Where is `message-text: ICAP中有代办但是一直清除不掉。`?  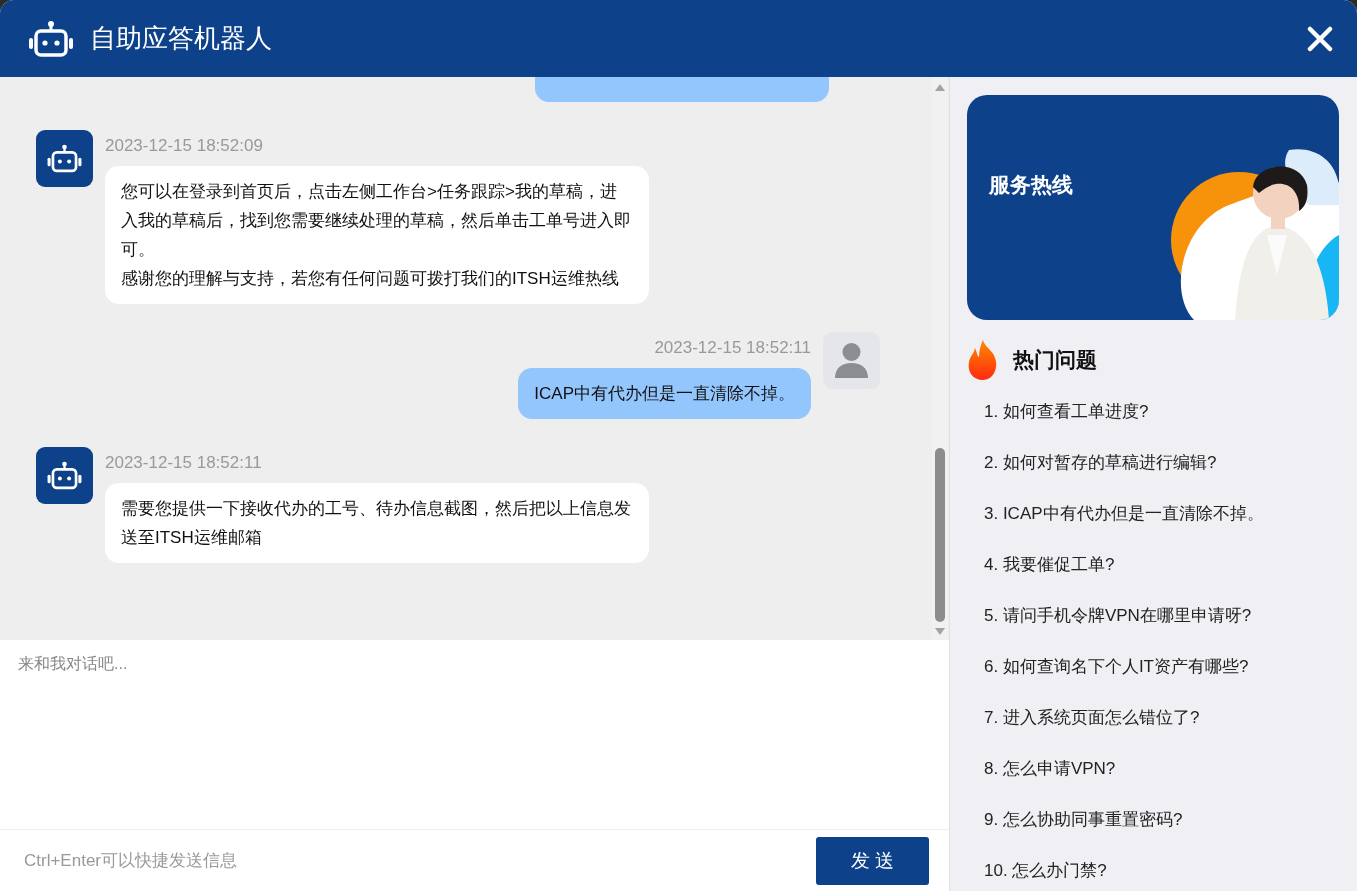 message-text: ICAP中有代办但是一直清除不掉。 is located at coordinates (664, 394).